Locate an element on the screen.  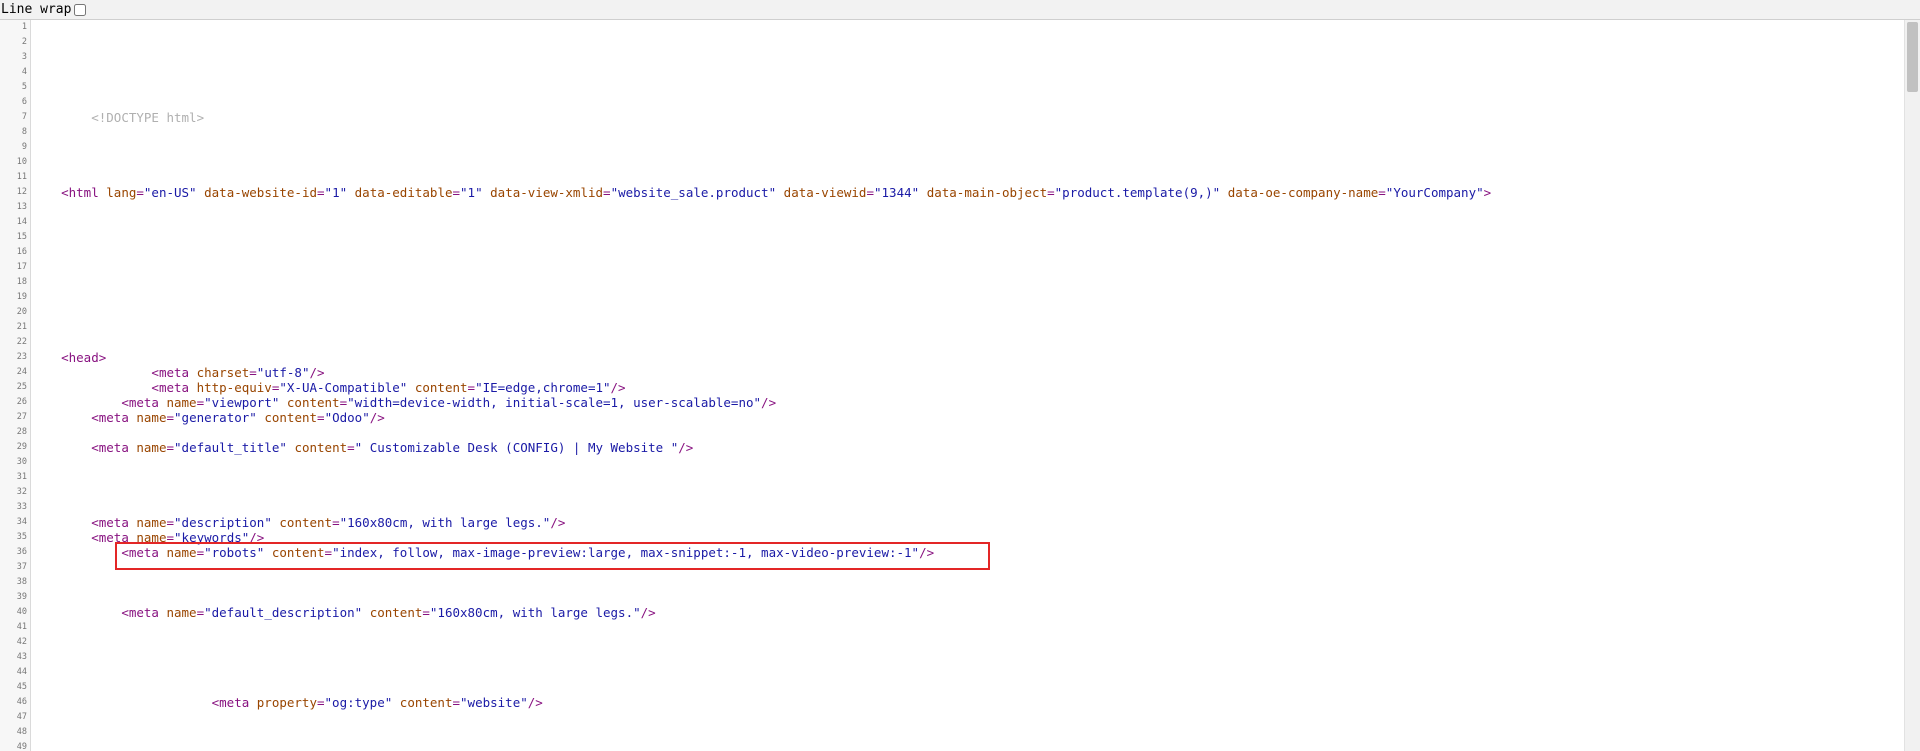
line-number: 30 is located at coordinates (21, 462).